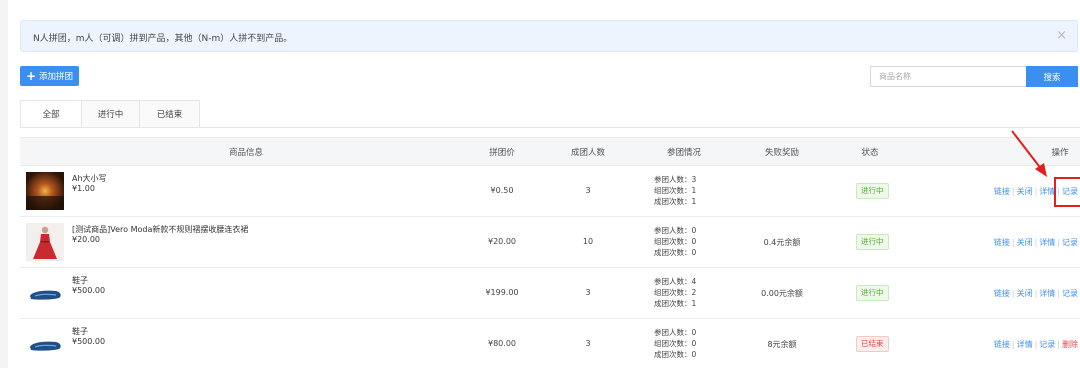 The width and height of the screenshot is (1080, 368). What do you see at coordinates (502, 241) in the screenshot?
I see `group-price: ¥20.00` at bounding box center [502, 241].